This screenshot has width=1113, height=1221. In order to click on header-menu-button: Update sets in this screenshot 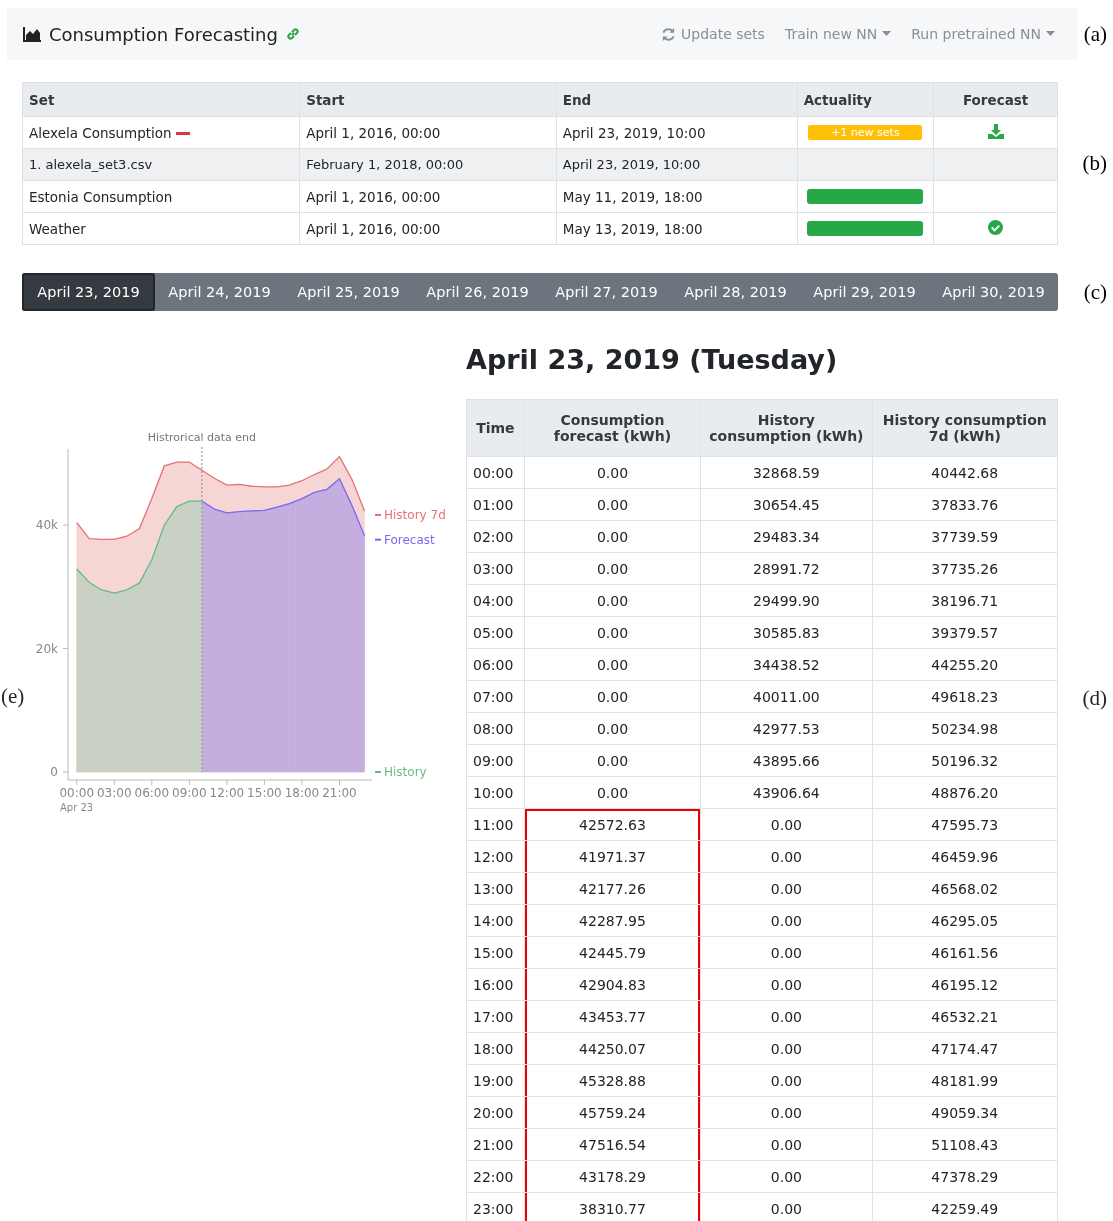, I will do `click(713, 34)`.